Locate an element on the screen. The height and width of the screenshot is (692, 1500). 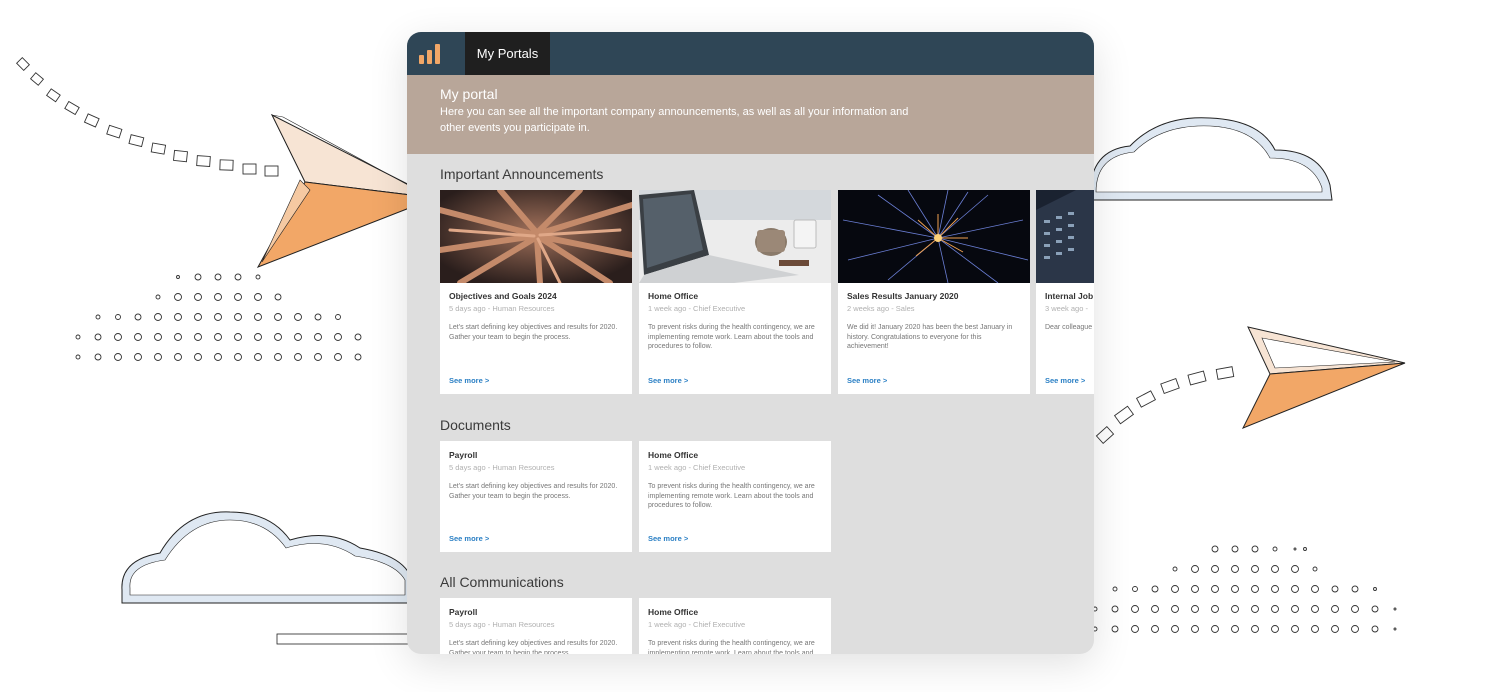
paper-plane-right is located at coordinates (1323, 377).